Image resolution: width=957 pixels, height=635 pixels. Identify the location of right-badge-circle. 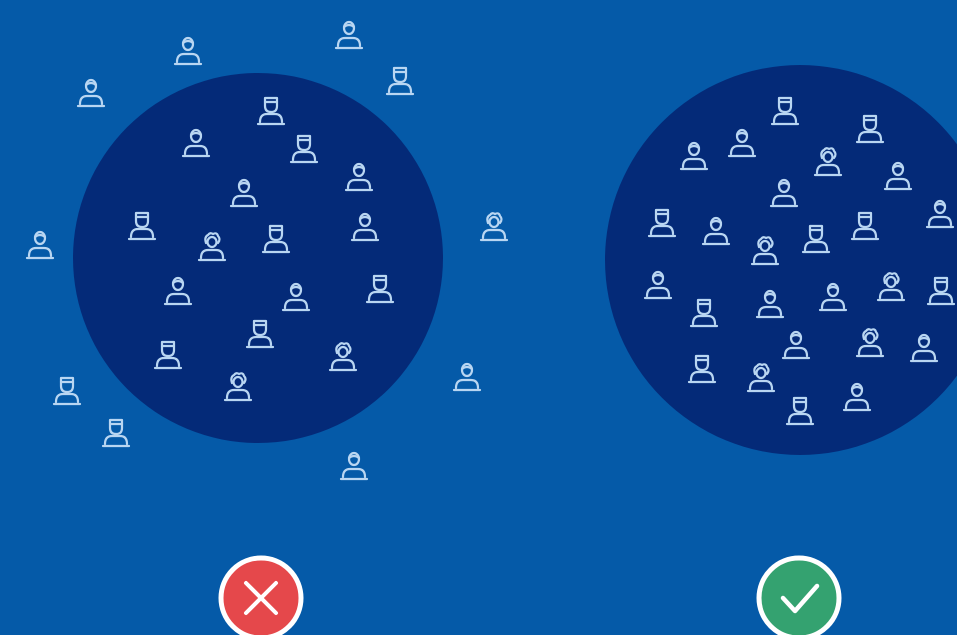
(799, 595).